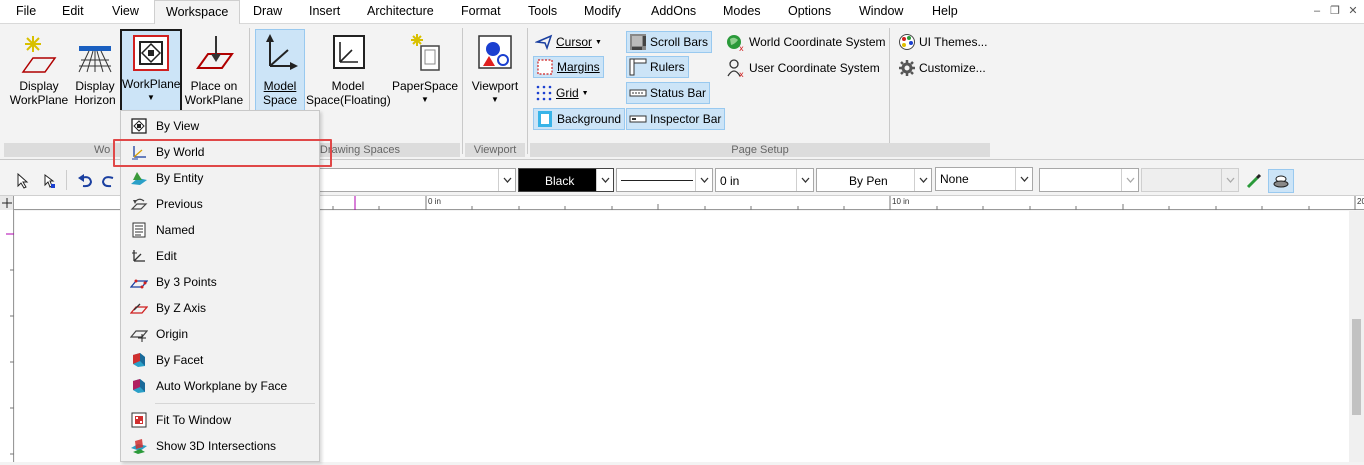  What do you see at coordinates (324, 11) in the screenshot?
I see `menu-insert: Insert` at bounding box center [324, 11].